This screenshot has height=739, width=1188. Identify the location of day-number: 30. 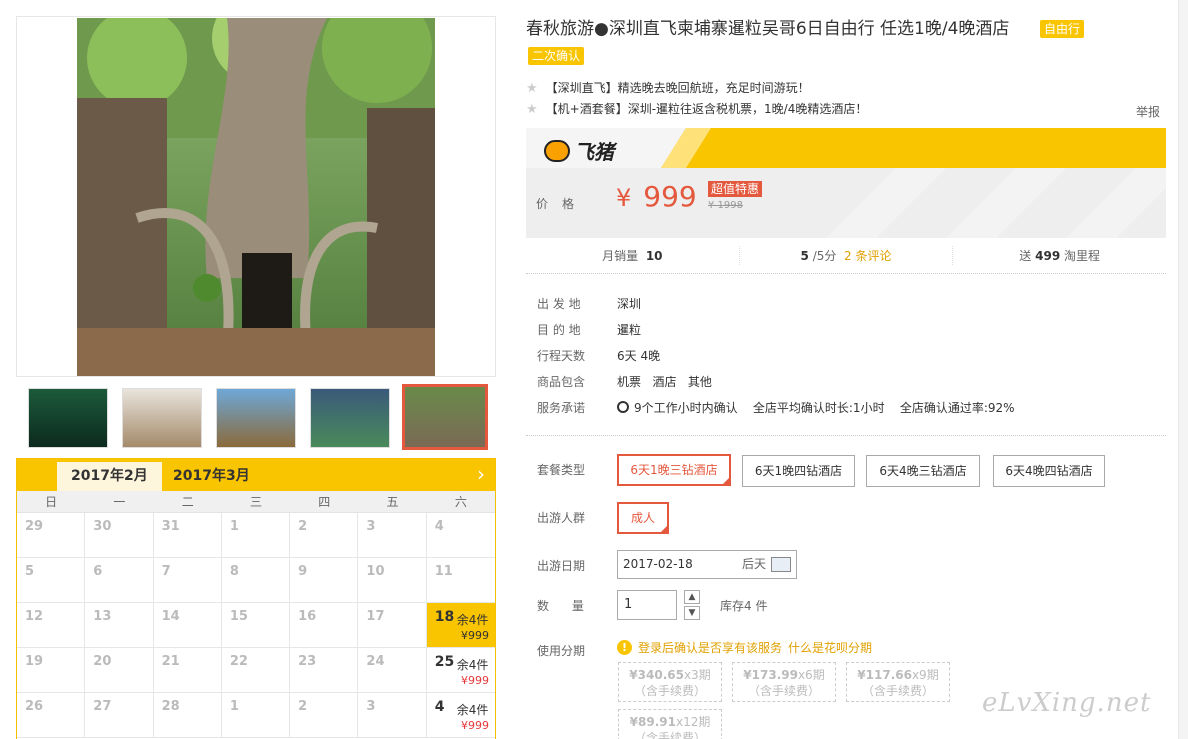
(102, 526).